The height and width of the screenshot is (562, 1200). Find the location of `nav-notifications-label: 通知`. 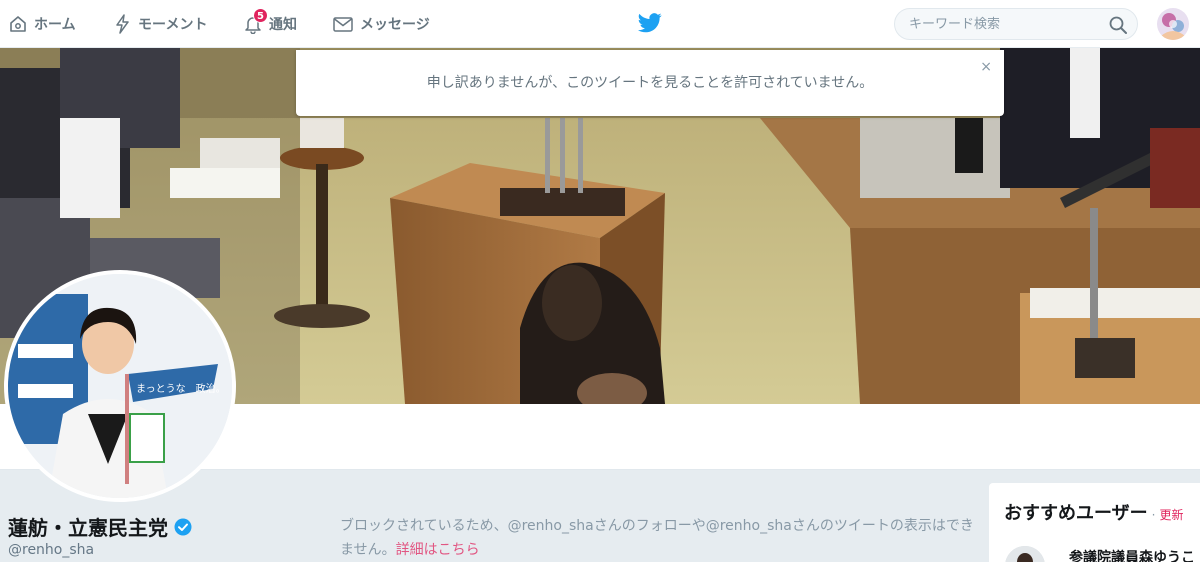

nav-notifications-label: 通知 is located at coordinates (283, 25).